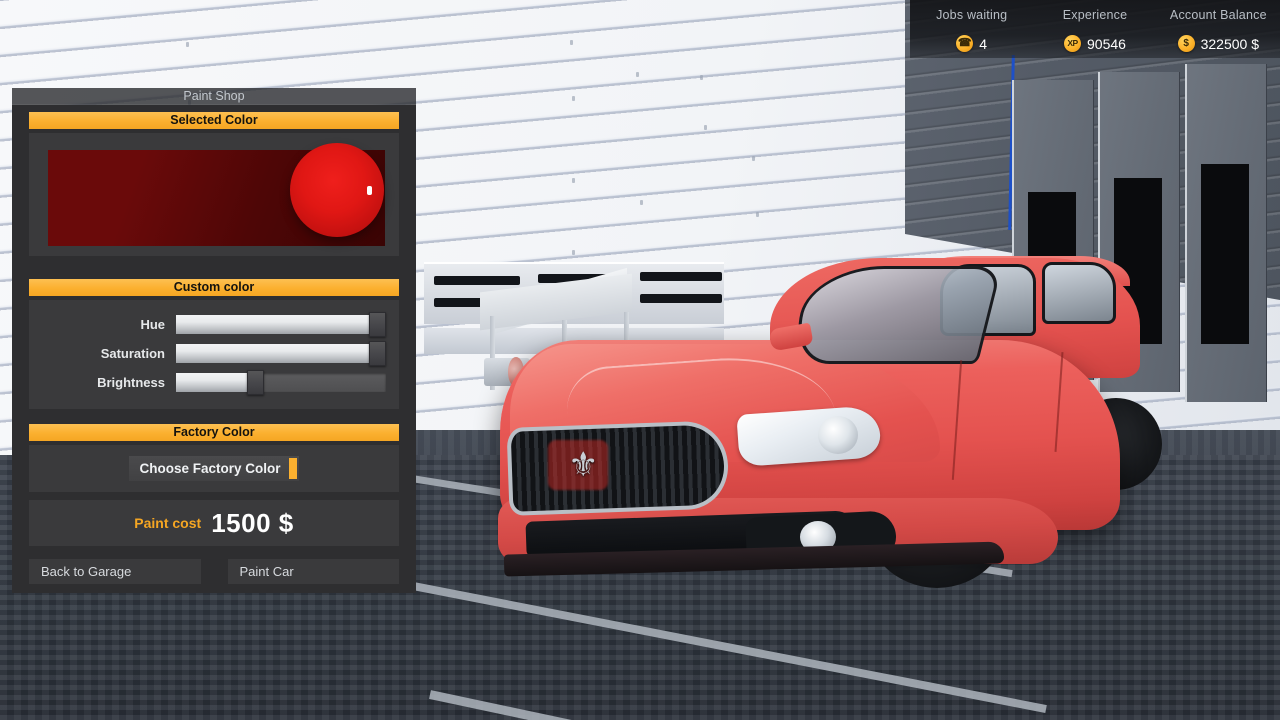  I want to click on hud-label-experience: Experience, so click(1094, 15).